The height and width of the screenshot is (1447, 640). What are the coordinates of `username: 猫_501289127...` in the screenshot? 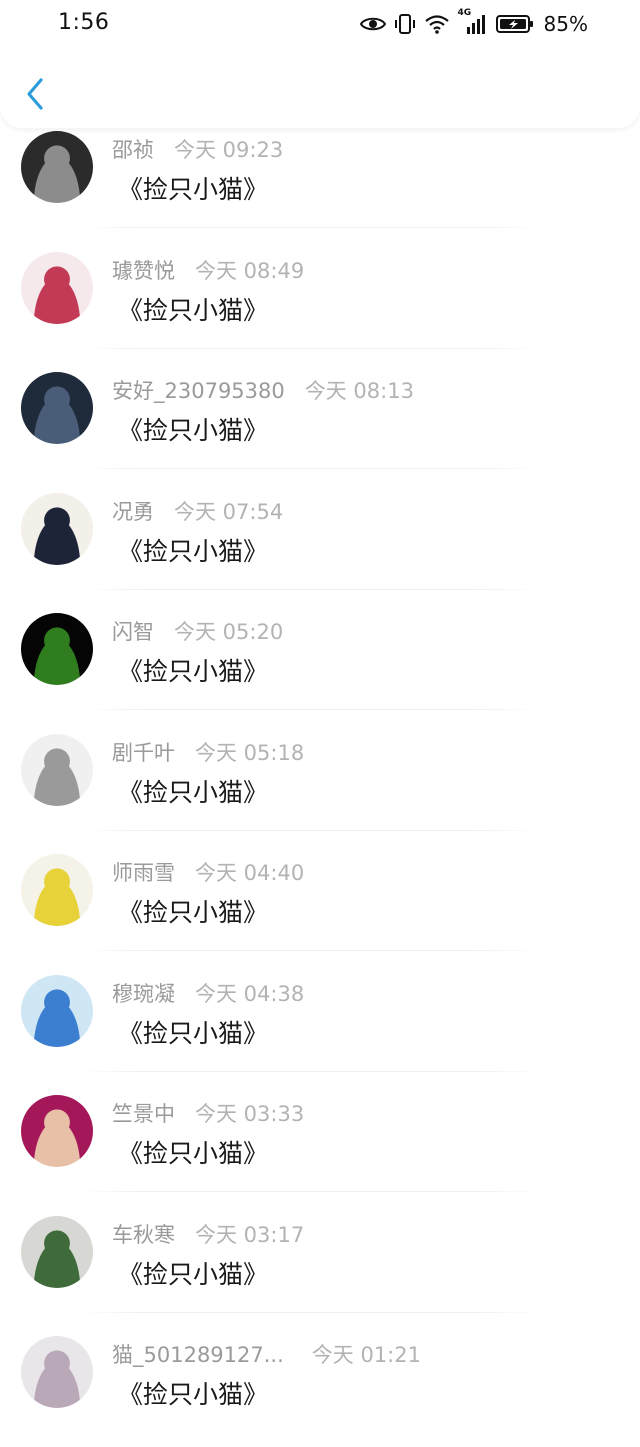 It's located at (198, 1355).